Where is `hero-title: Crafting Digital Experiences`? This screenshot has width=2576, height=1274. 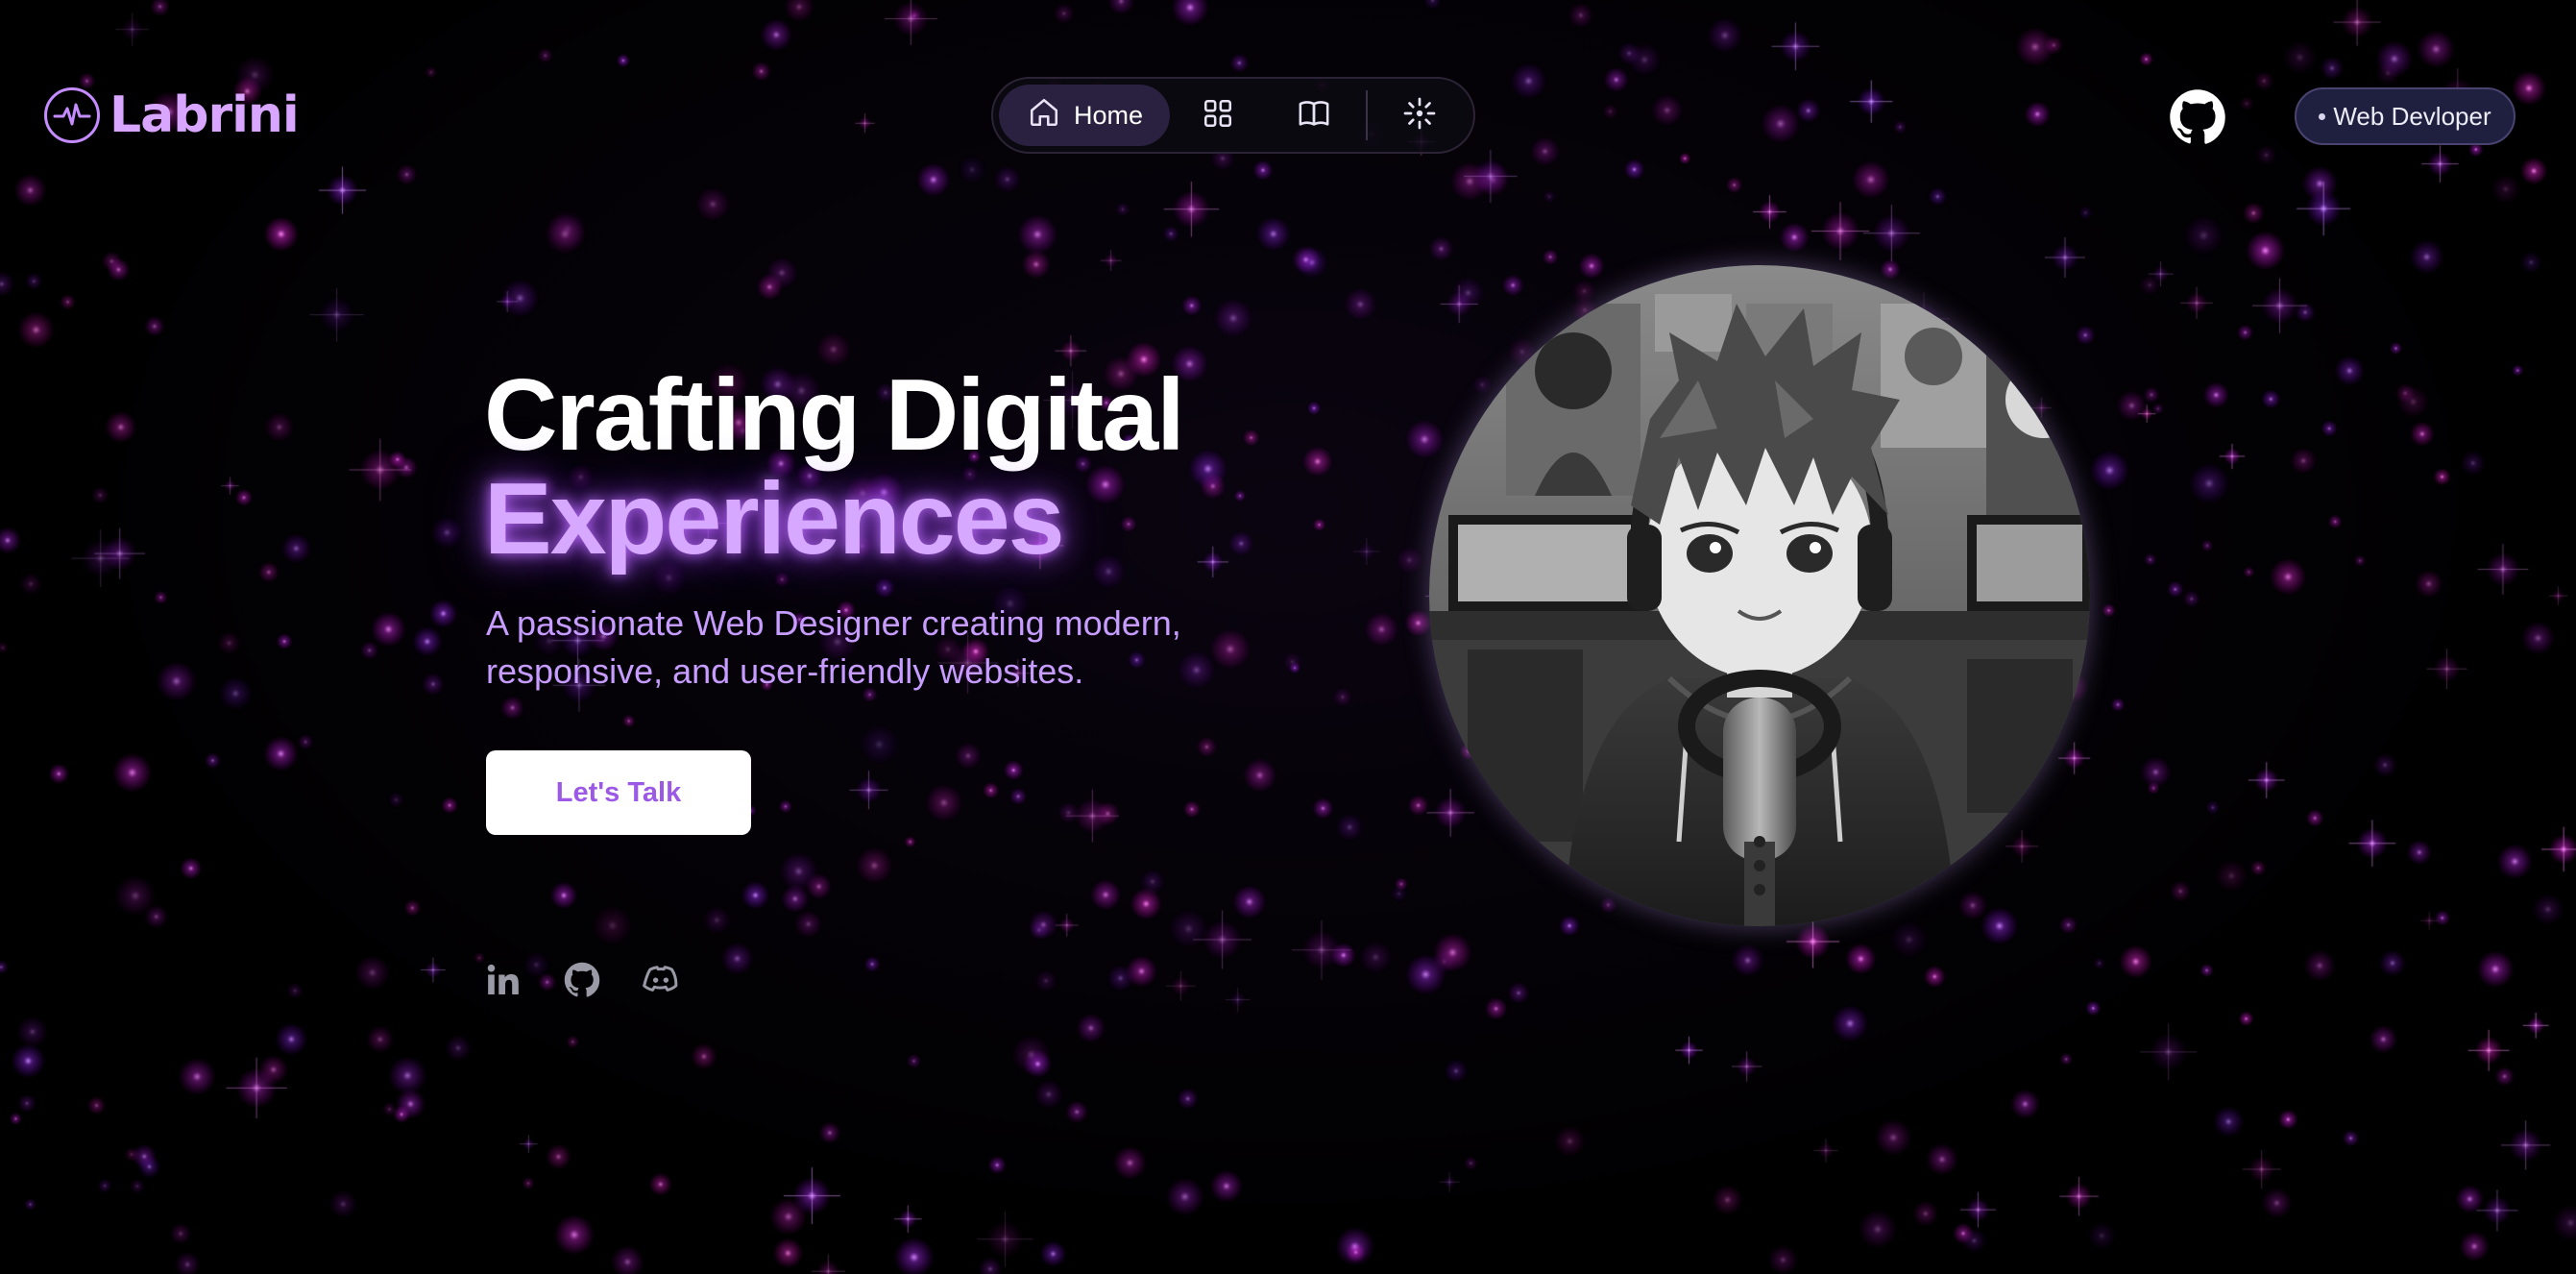
hero-title: Crafting Digital Experiences is located at coordinates (834, 470).